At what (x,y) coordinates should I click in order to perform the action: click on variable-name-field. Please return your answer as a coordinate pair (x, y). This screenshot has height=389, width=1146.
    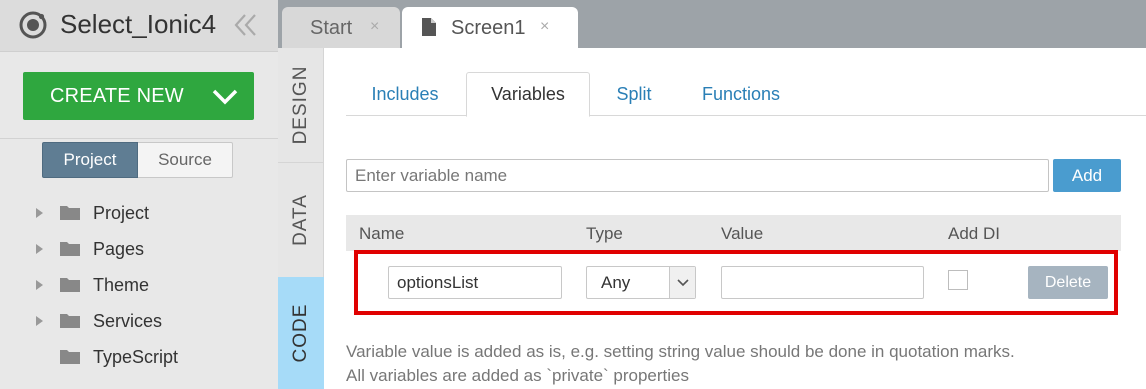
    Looking at the image, I should click on (475, 282).